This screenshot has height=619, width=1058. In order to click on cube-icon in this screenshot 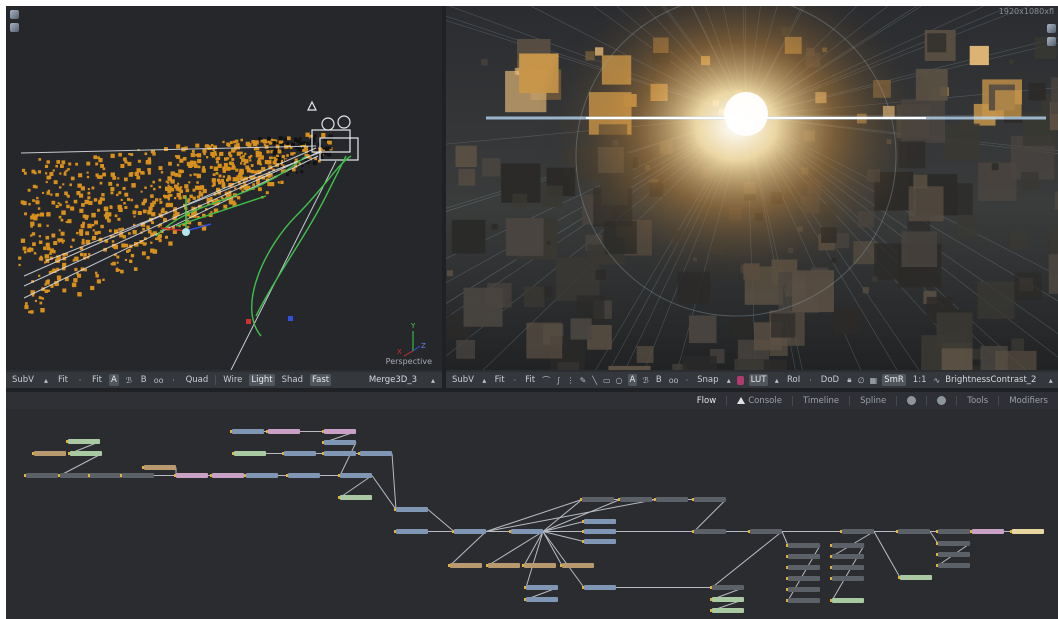, I will do `click(1051, 41)`.